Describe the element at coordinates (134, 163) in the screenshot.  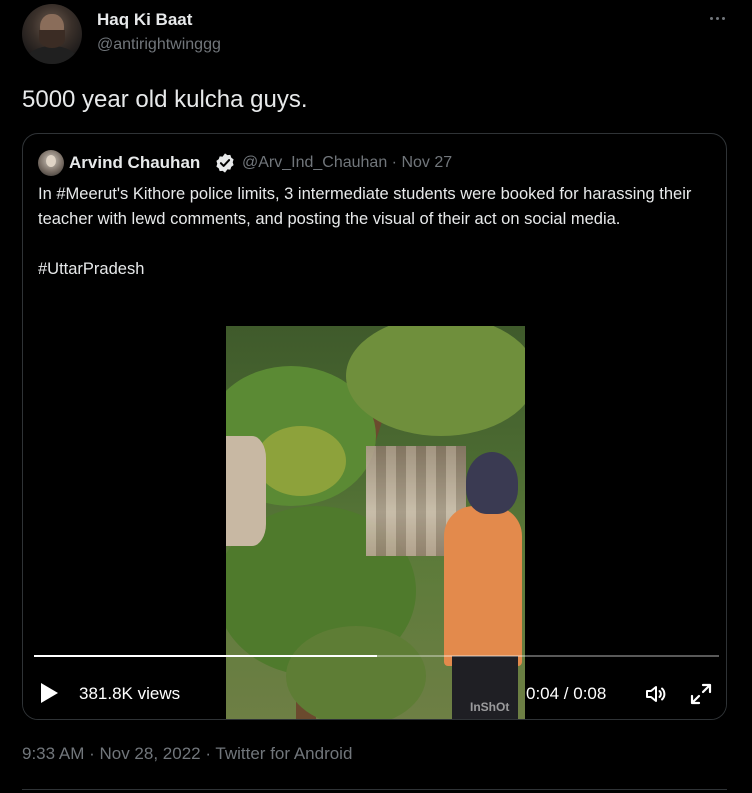
I see `quote-author-name: Arvind Chauhan` at that location.